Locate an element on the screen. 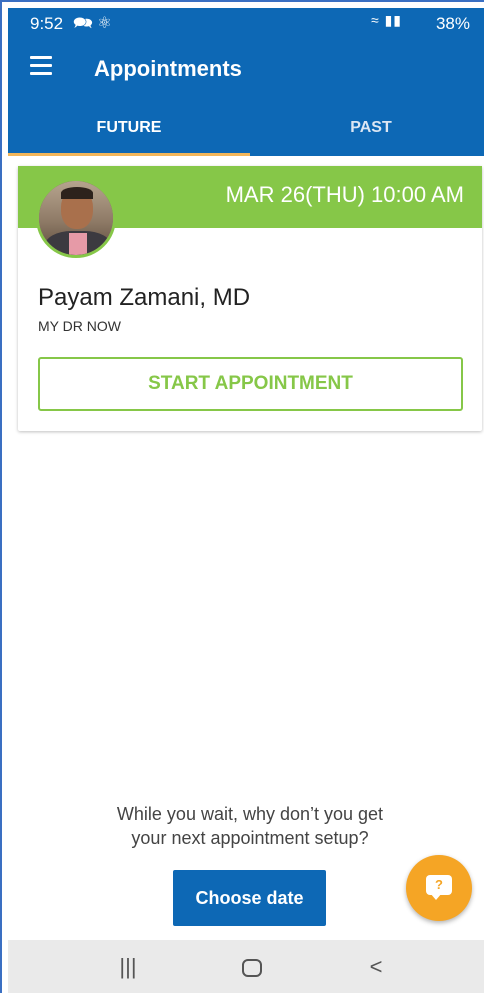 Image resolution: width=484 pixels, height=993 pixels. page-title: Appointments is located at coordinates (168, 68).